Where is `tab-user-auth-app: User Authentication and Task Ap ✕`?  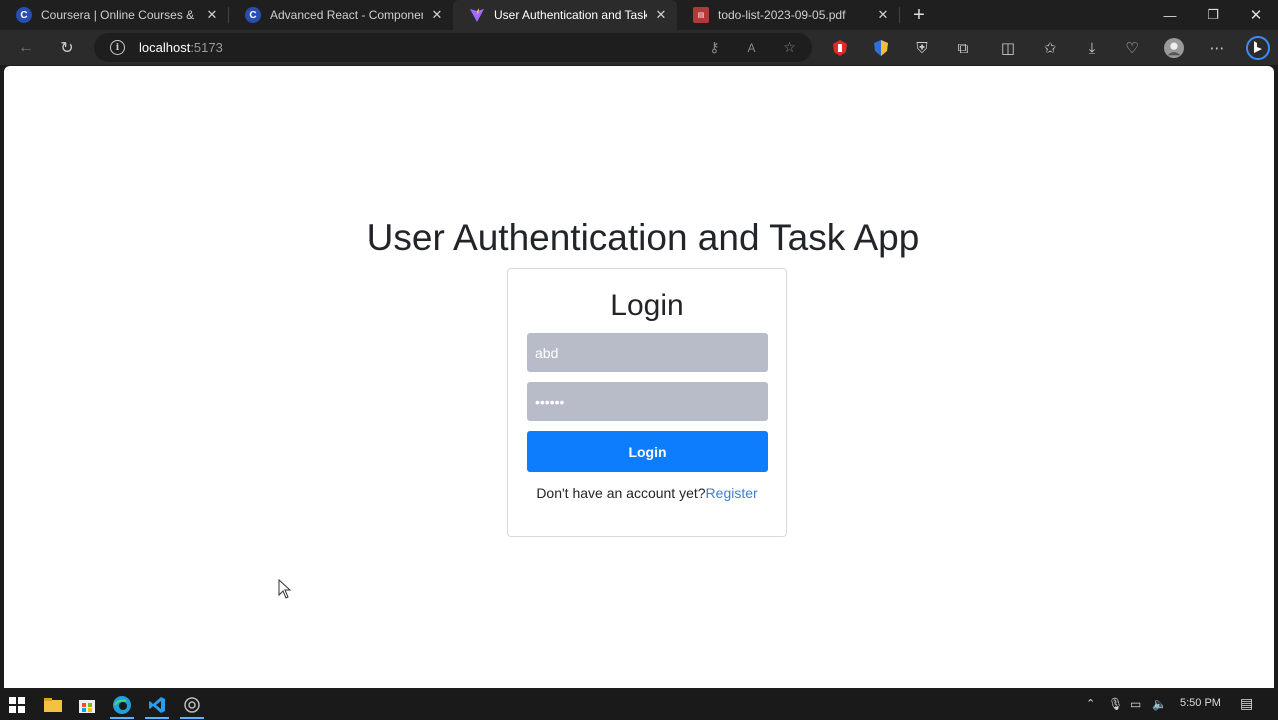 tab-user-auth-app: User Authentication and Task Ap ✕ is located at coordinates (565, 15).